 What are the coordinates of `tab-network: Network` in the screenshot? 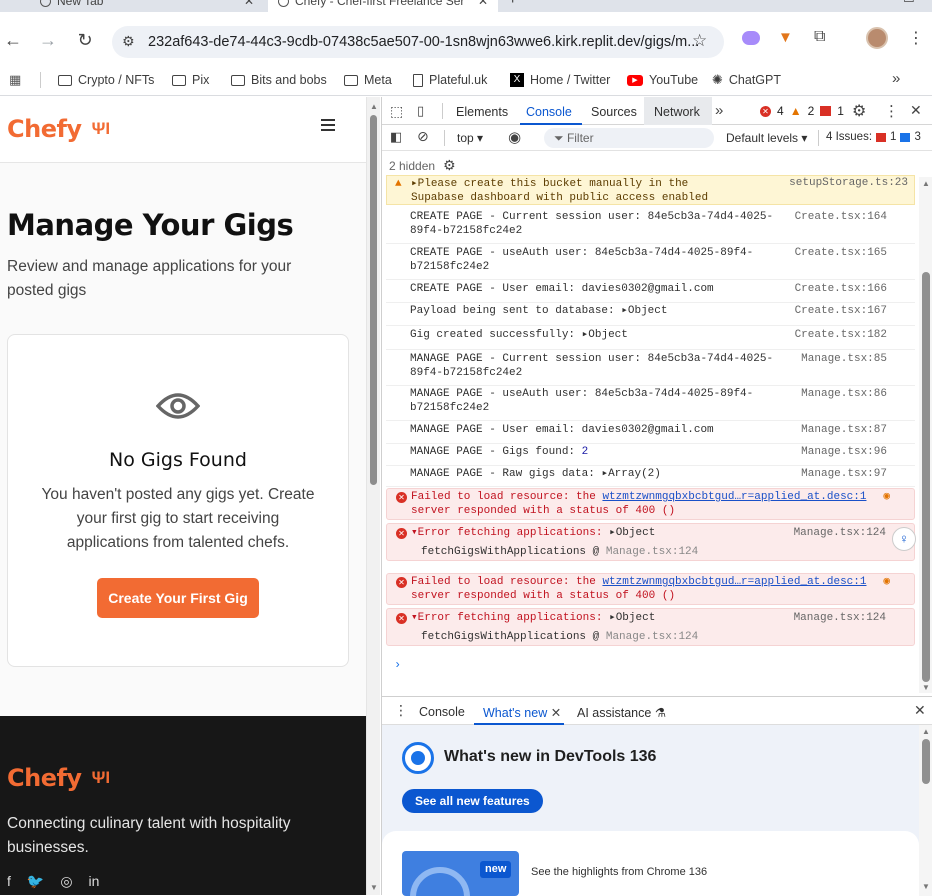 It's located at (677, 112).